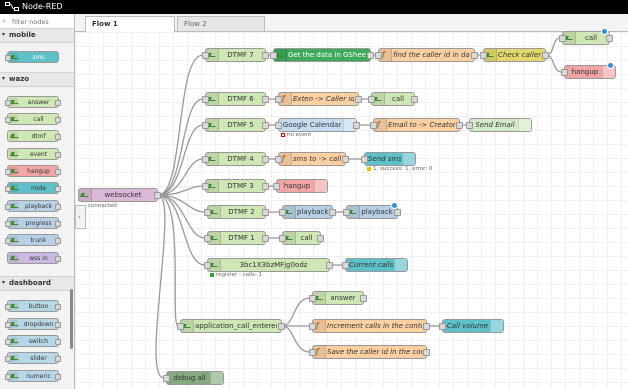 The height and width of the screenshot is (389, 628). What do you see at coordinates (37, 35) in the screenshot?
I see `palette-category-mobile: ▾ mobile` at bounding box center [37, 35].